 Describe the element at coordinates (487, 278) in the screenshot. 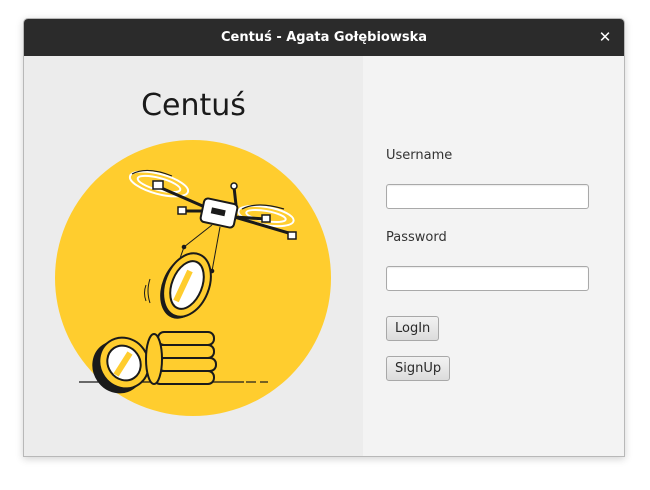

I see `password-input` at that location.